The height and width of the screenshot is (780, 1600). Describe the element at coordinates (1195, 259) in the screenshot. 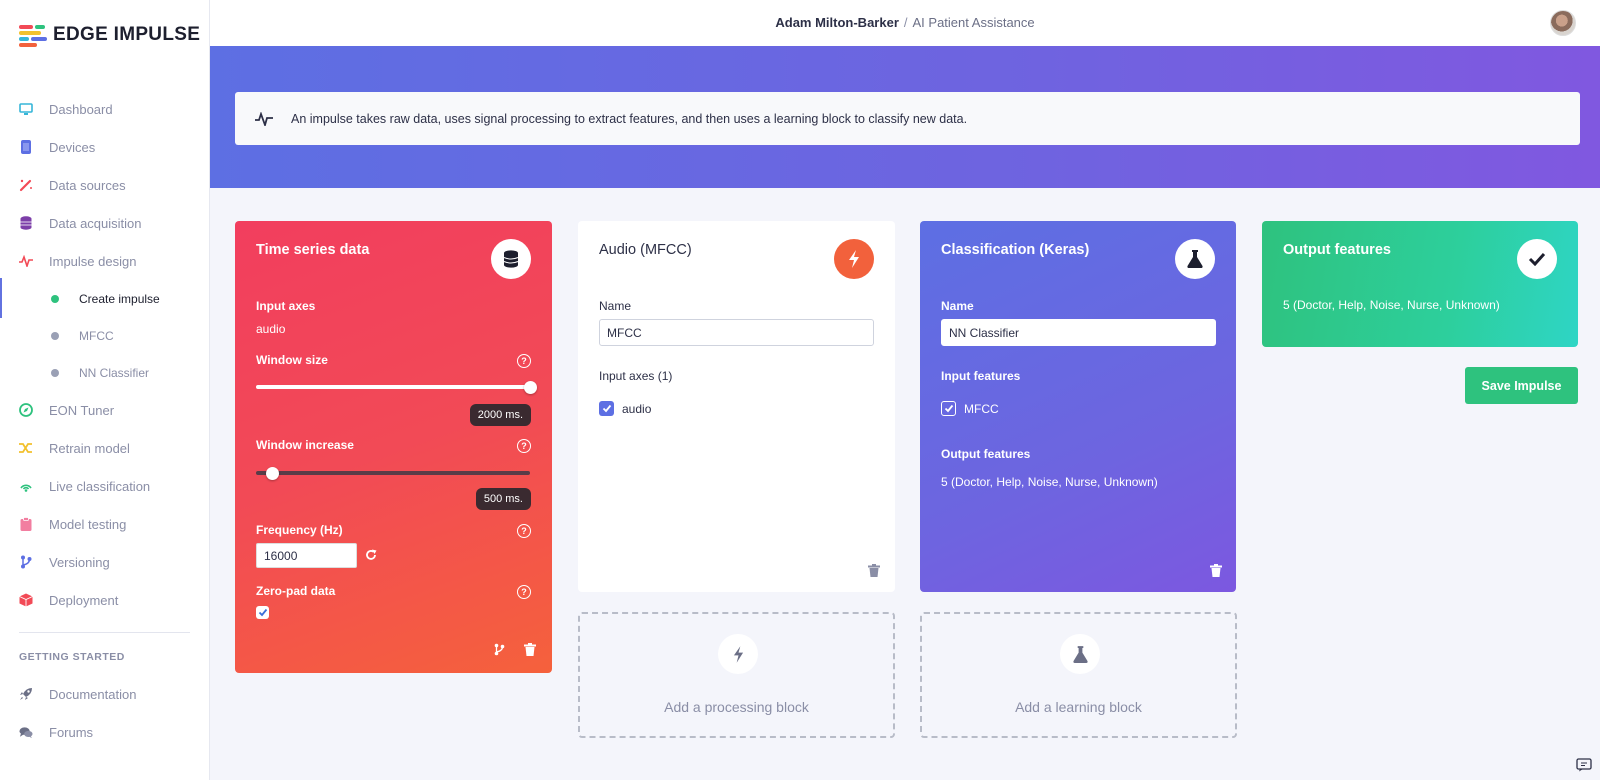

I see `flask-icon` at that location.